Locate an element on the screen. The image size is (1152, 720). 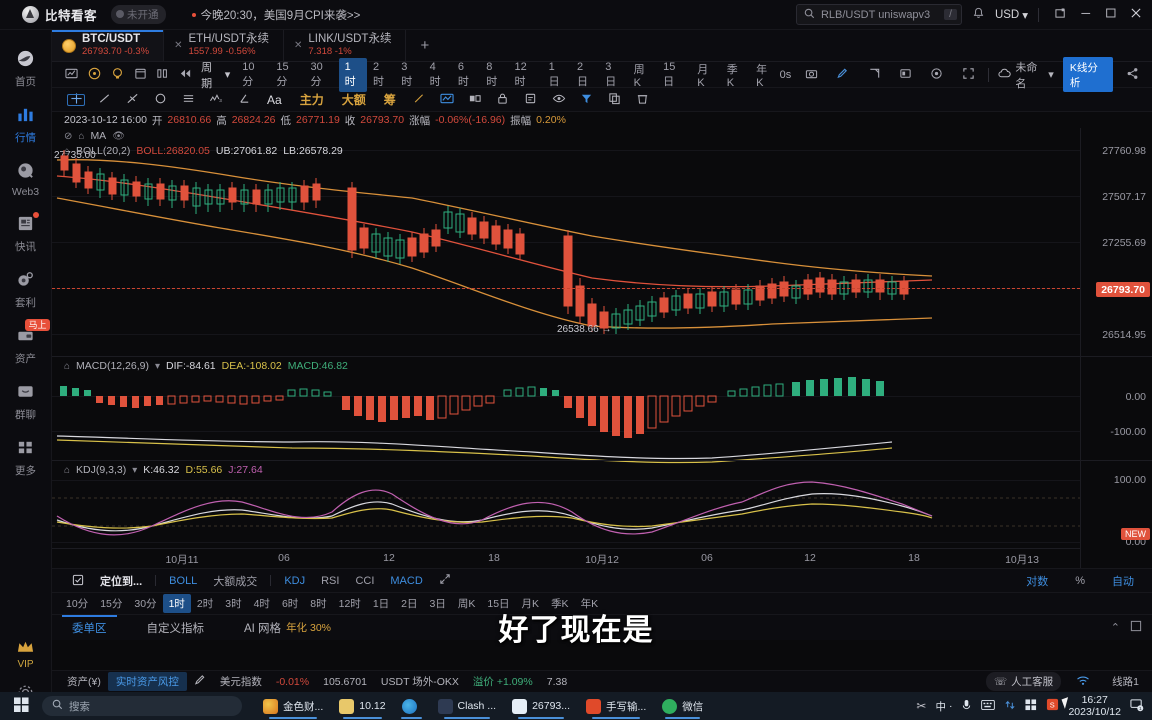
taskbar-clock: 16:27 2023/10/12 is located at coordinates (1094, 706).